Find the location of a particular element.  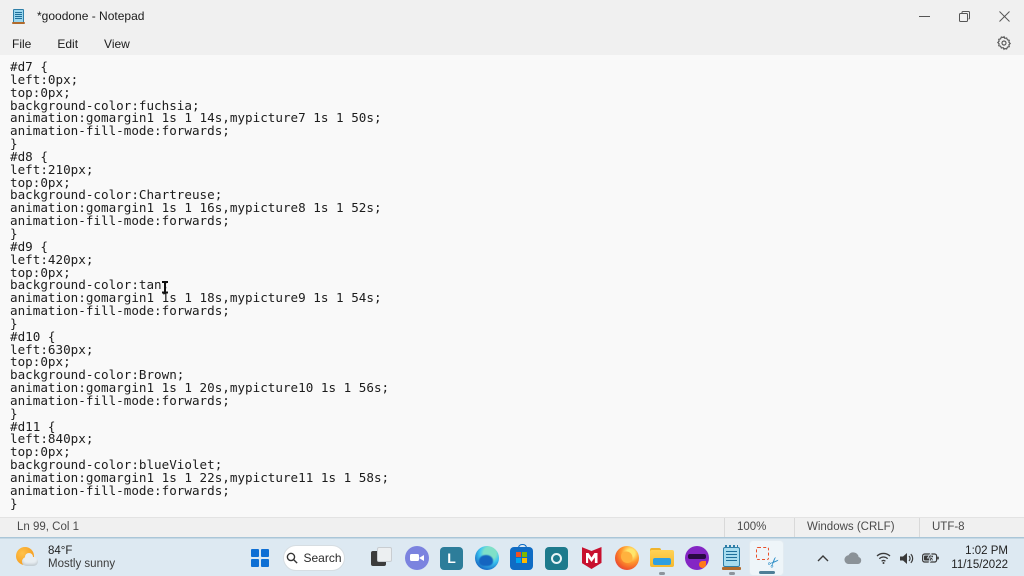

snipping-tool-icon: ✂ is located at coordinates (769, 559).